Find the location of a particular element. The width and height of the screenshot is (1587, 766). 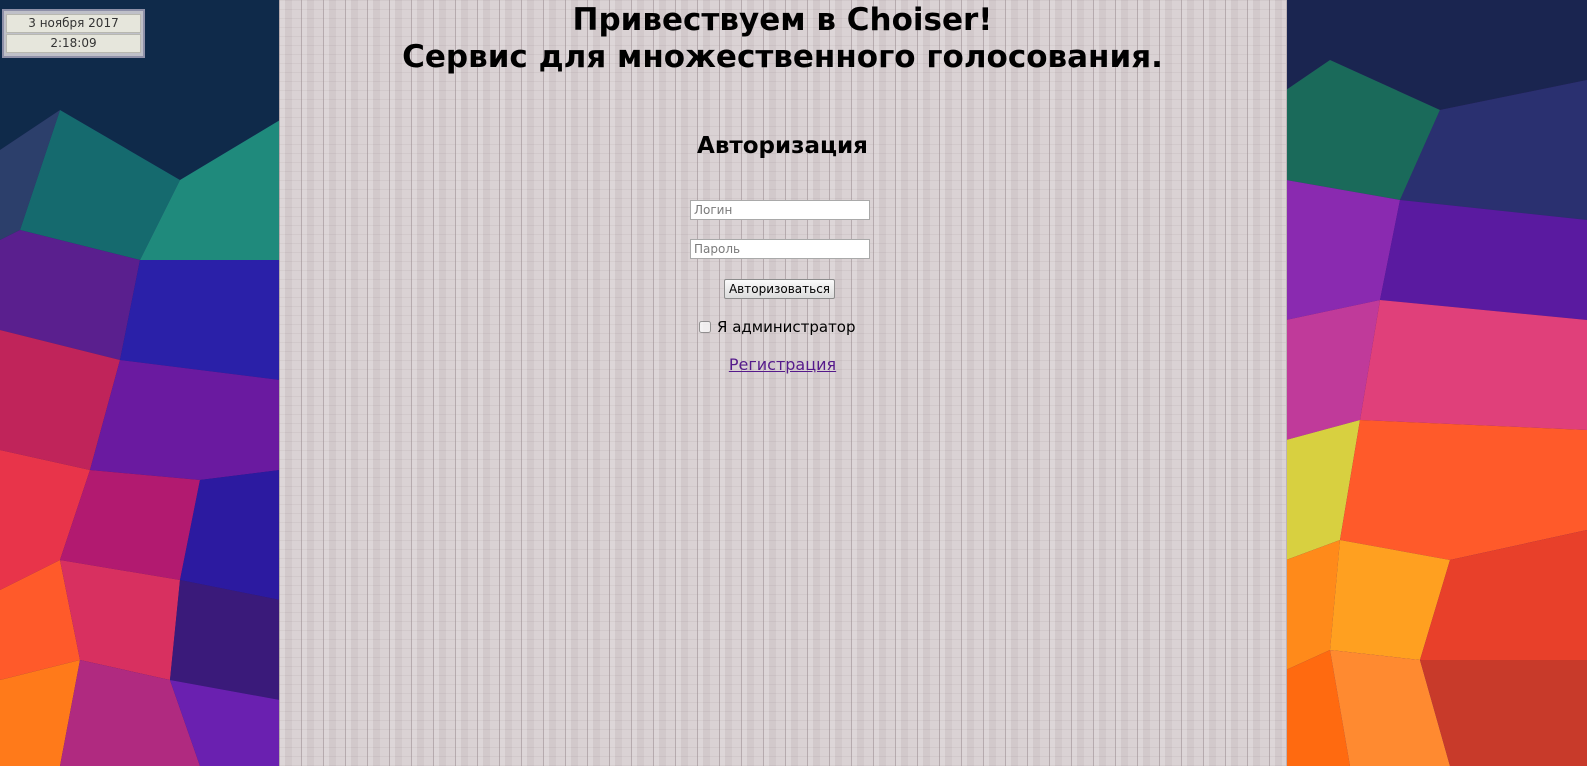

admin-checkbox-label: Я администратор is located at coordinates (786, 327).